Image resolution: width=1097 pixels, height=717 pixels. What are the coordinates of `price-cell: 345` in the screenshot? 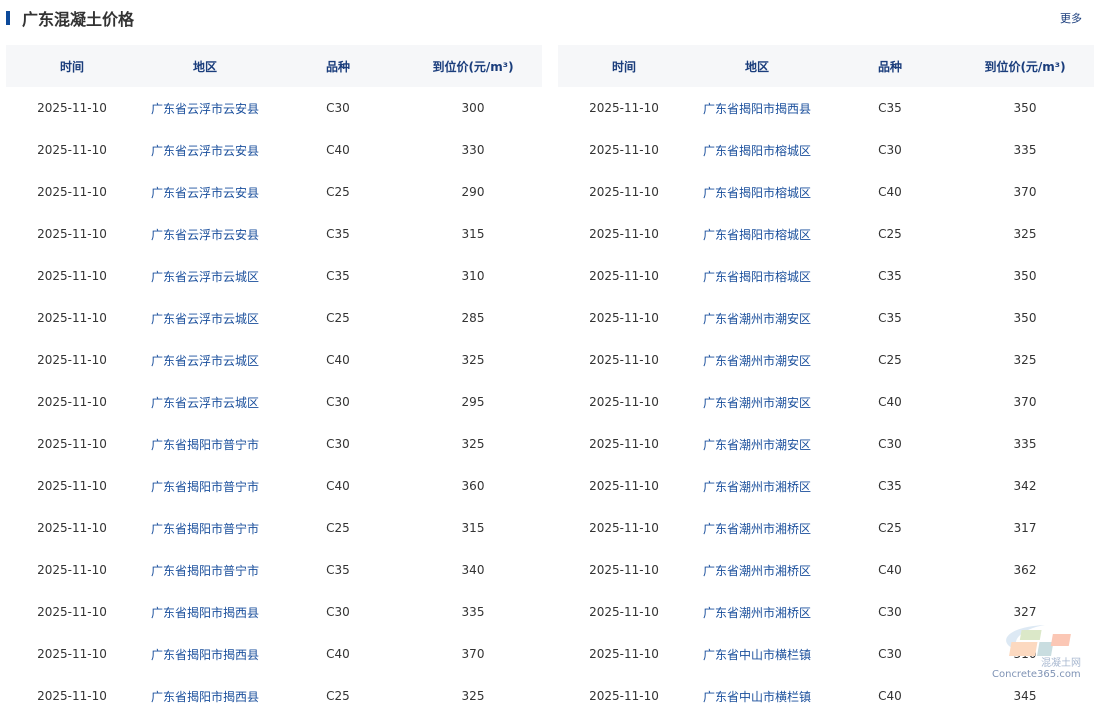 It's located at (1025, 696).